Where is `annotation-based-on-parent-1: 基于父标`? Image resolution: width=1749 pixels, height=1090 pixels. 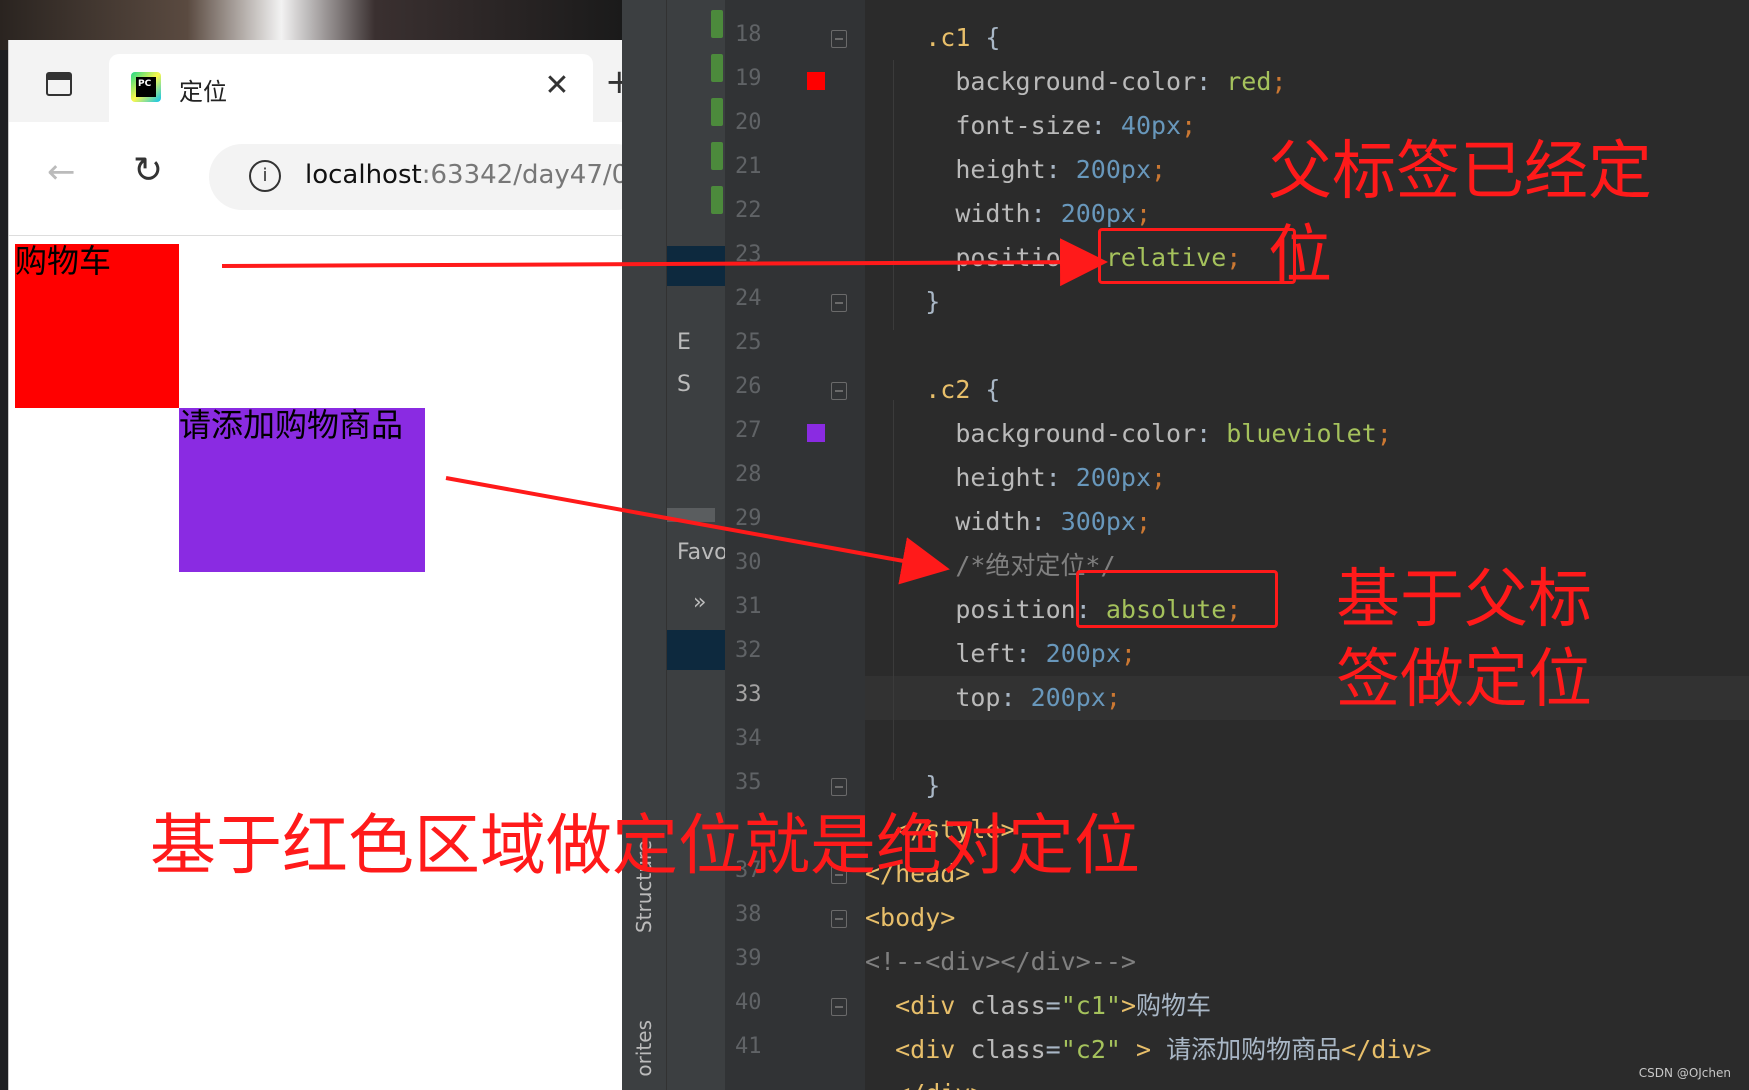
annotation-based-on-parent-1: 基于父标 is located at coordinates (1464, 600).